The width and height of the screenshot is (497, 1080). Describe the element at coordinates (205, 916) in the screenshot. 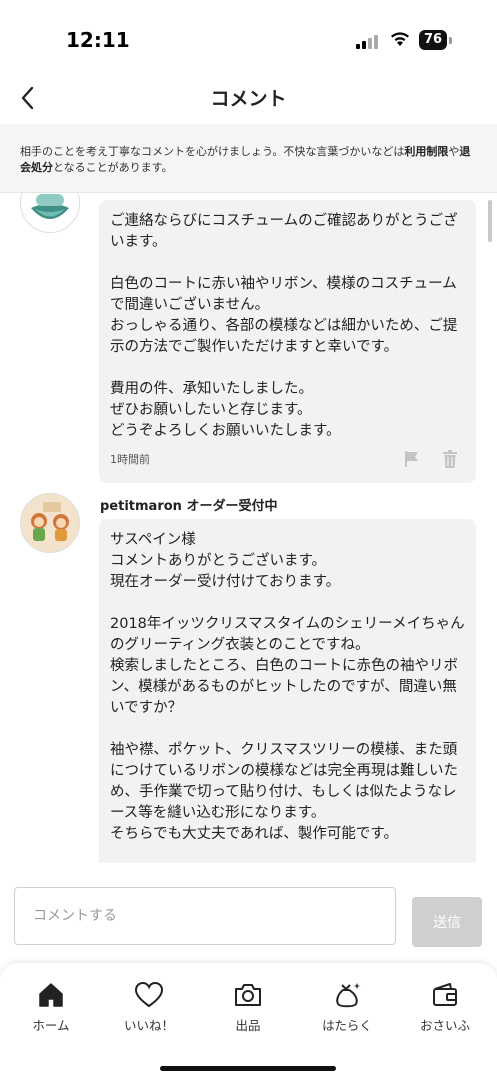

I see `comment-input` at that location.